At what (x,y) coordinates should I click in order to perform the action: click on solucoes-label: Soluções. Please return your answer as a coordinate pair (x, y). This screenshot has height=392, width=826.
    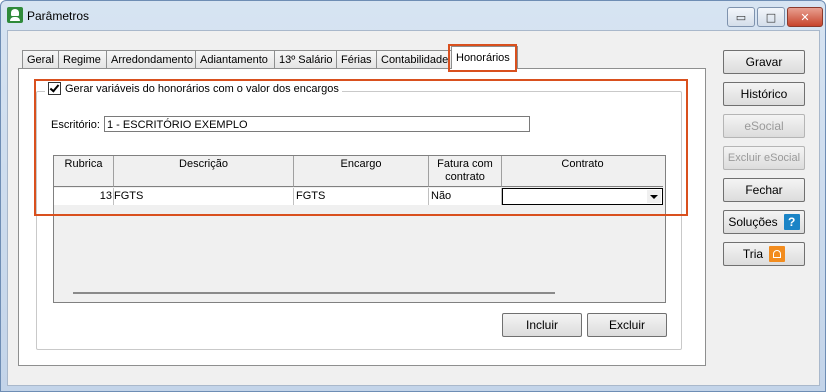
    Looking at the image, I should click on (753, 222).